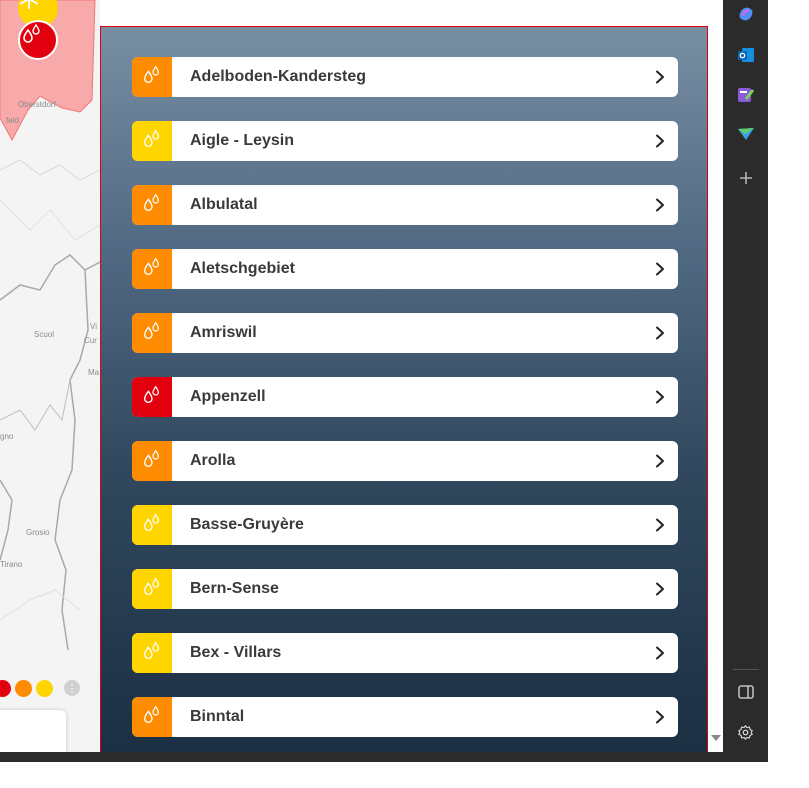  Describe the element at coordinates (405, 141) in the screenshot. I see `region-item: Aigle - Leysin` at that location.